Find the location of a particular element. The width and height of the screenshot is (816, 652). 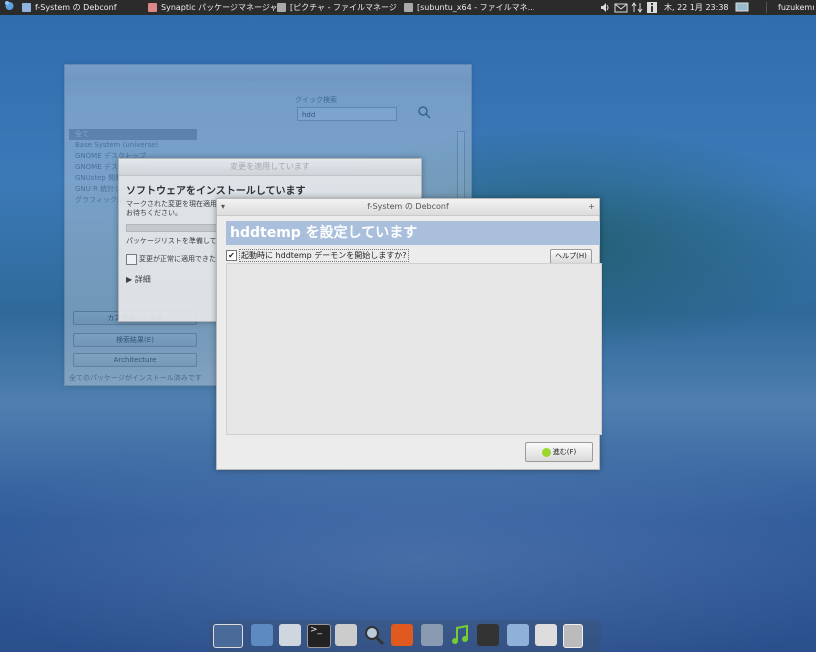

debconf-titlebar: ▾ f-System の Debconf + is located at coordinates (408, 207).